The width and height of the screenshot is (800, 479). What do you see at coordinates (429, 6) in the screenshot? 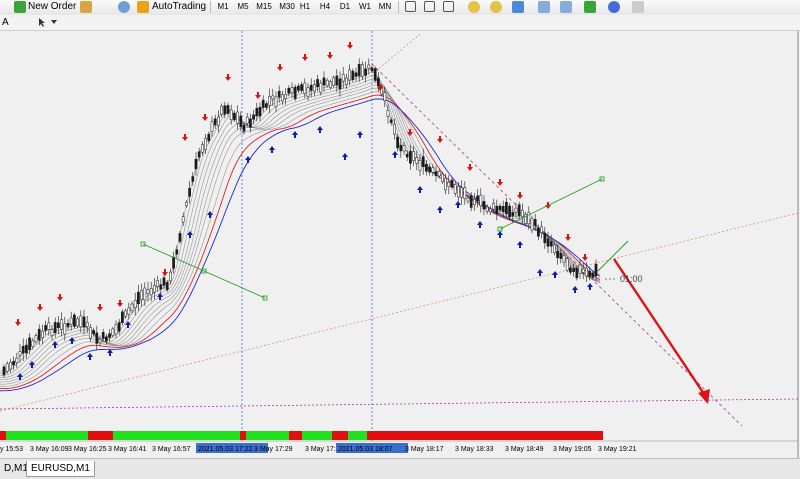
I see `candlestick-icon` at bounding box center [429, 6].